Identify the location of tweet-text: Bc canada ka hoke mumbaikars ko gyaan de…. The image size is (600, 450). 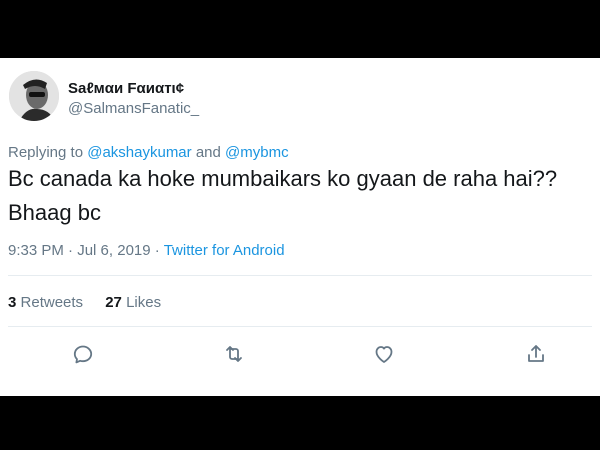
(300, 196).